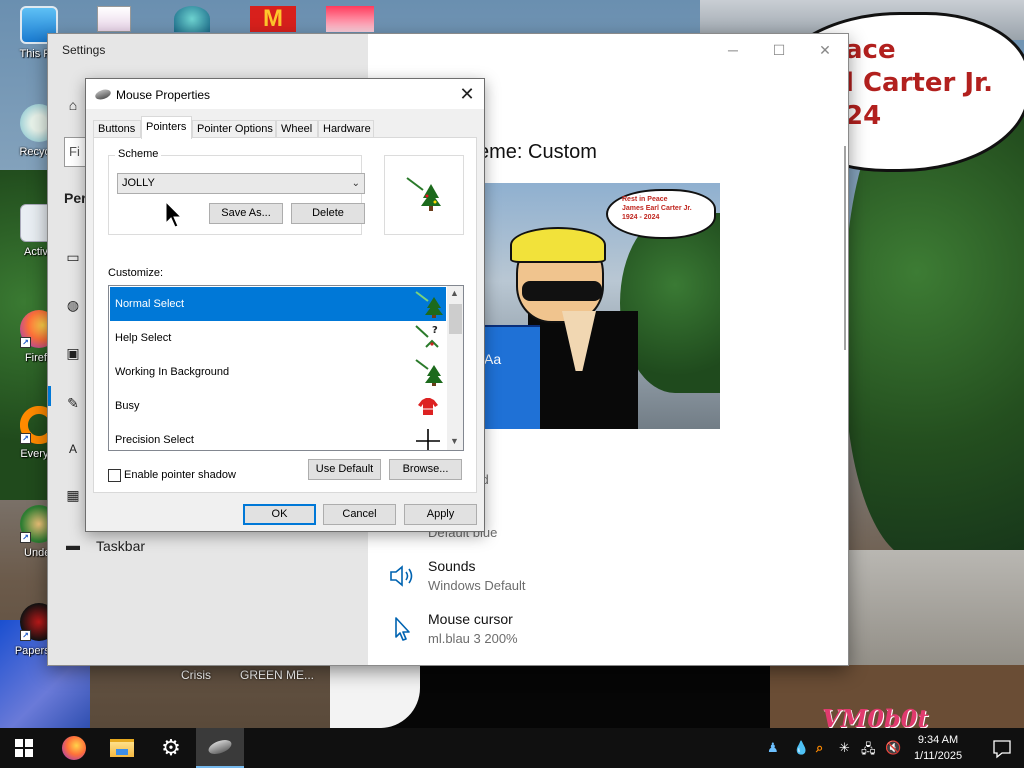 The height and width of the screenshot is (768, 1024). Describe the element at coordinates (117, 129) in the screenshot. I see `tab-buttons: Buttons` at that location.